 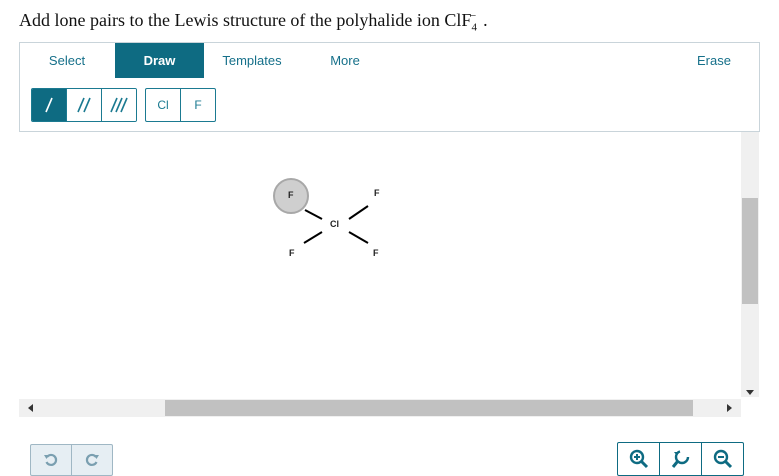 I want to click on formula-charge: −, so click(x=473, y=16).